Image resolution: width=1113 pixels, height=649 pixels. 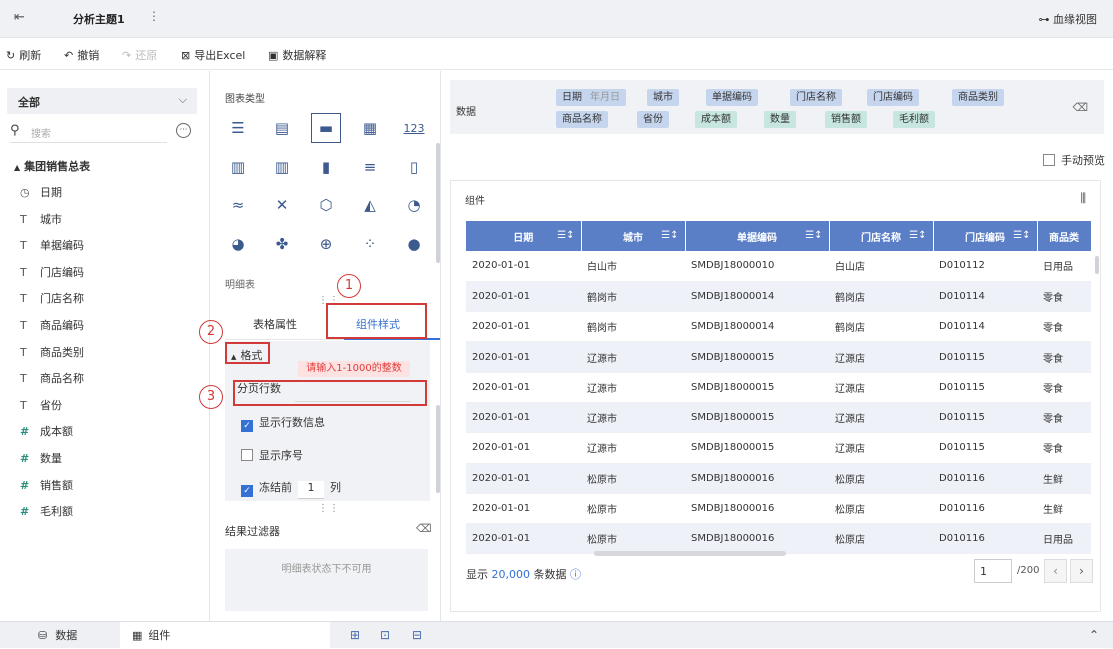 What do you see at coordinates (326, 244) in the screenshot?
I see `globe-icon: ⊕` at bounding box center [326, 244].